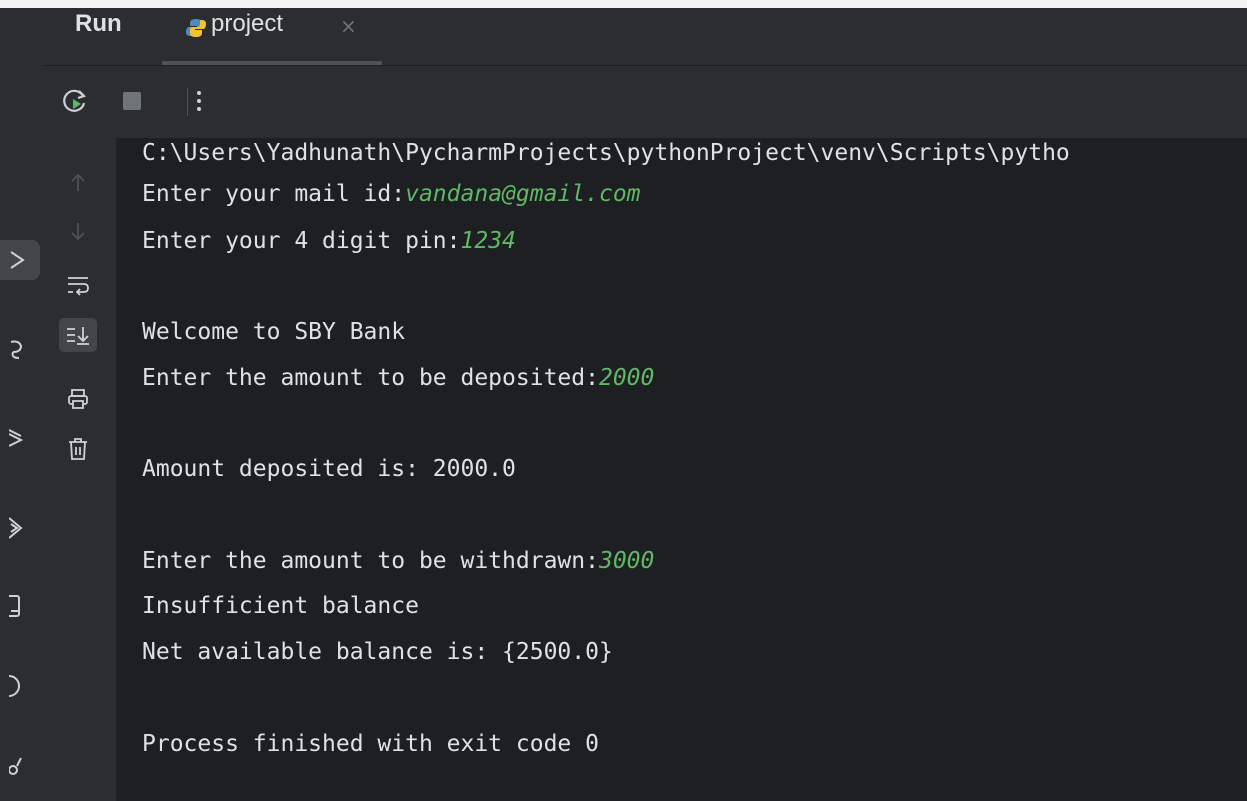 This screenshot has width=1247, height=801. I want to click on run-tool-icon, so click(20, 260).